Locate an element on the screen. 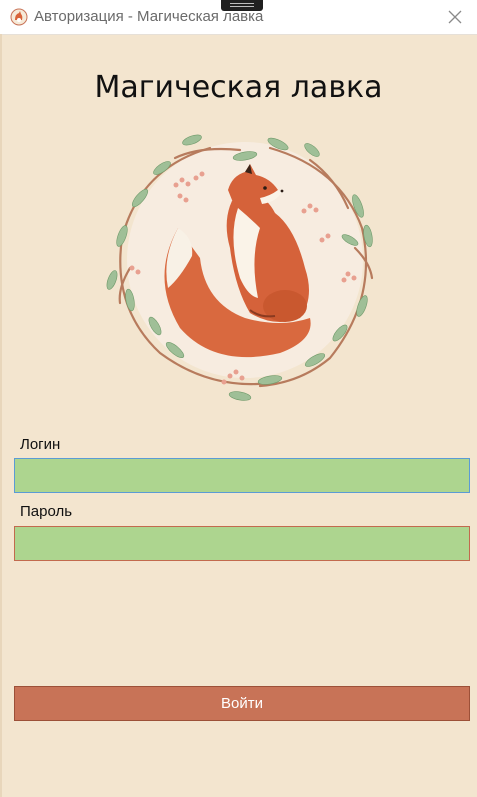  password-label: Пароль is located at coordinates (46, 511).